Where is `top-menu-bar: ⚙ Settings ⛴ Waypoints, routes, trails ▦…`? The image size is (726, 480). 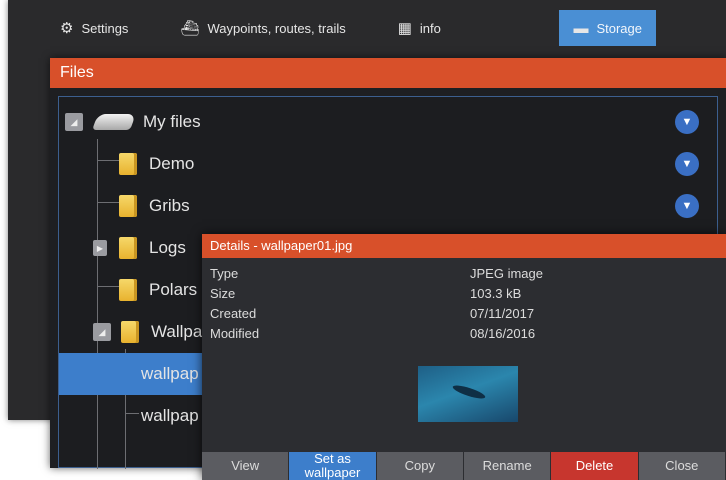 top-menu-bar: ⚙ Settings ⛴ Waypoints, routes, trails ▦… is located at coordinates (367, 28).